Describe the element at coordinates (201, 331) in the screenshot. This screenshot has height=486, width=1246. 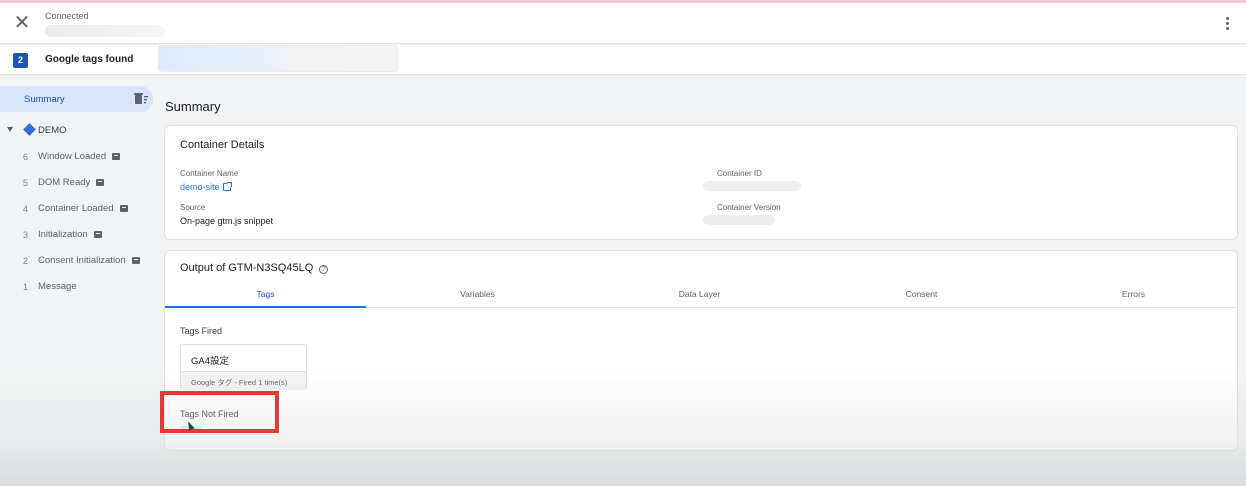
I see `tags-fired-heading: Tags Fired` at that location.